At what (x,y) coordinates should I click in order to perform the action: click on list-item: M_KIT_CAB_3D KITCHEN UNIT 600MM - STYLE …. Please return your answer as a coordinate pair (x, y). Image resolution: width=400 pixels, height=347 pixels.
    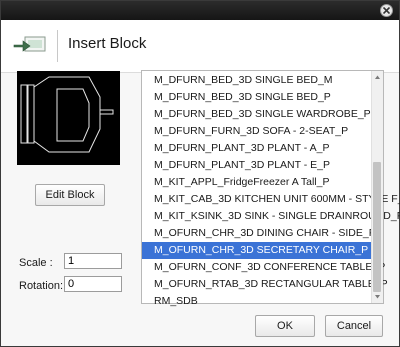
    Looking at the image, I should click on (271, 199).